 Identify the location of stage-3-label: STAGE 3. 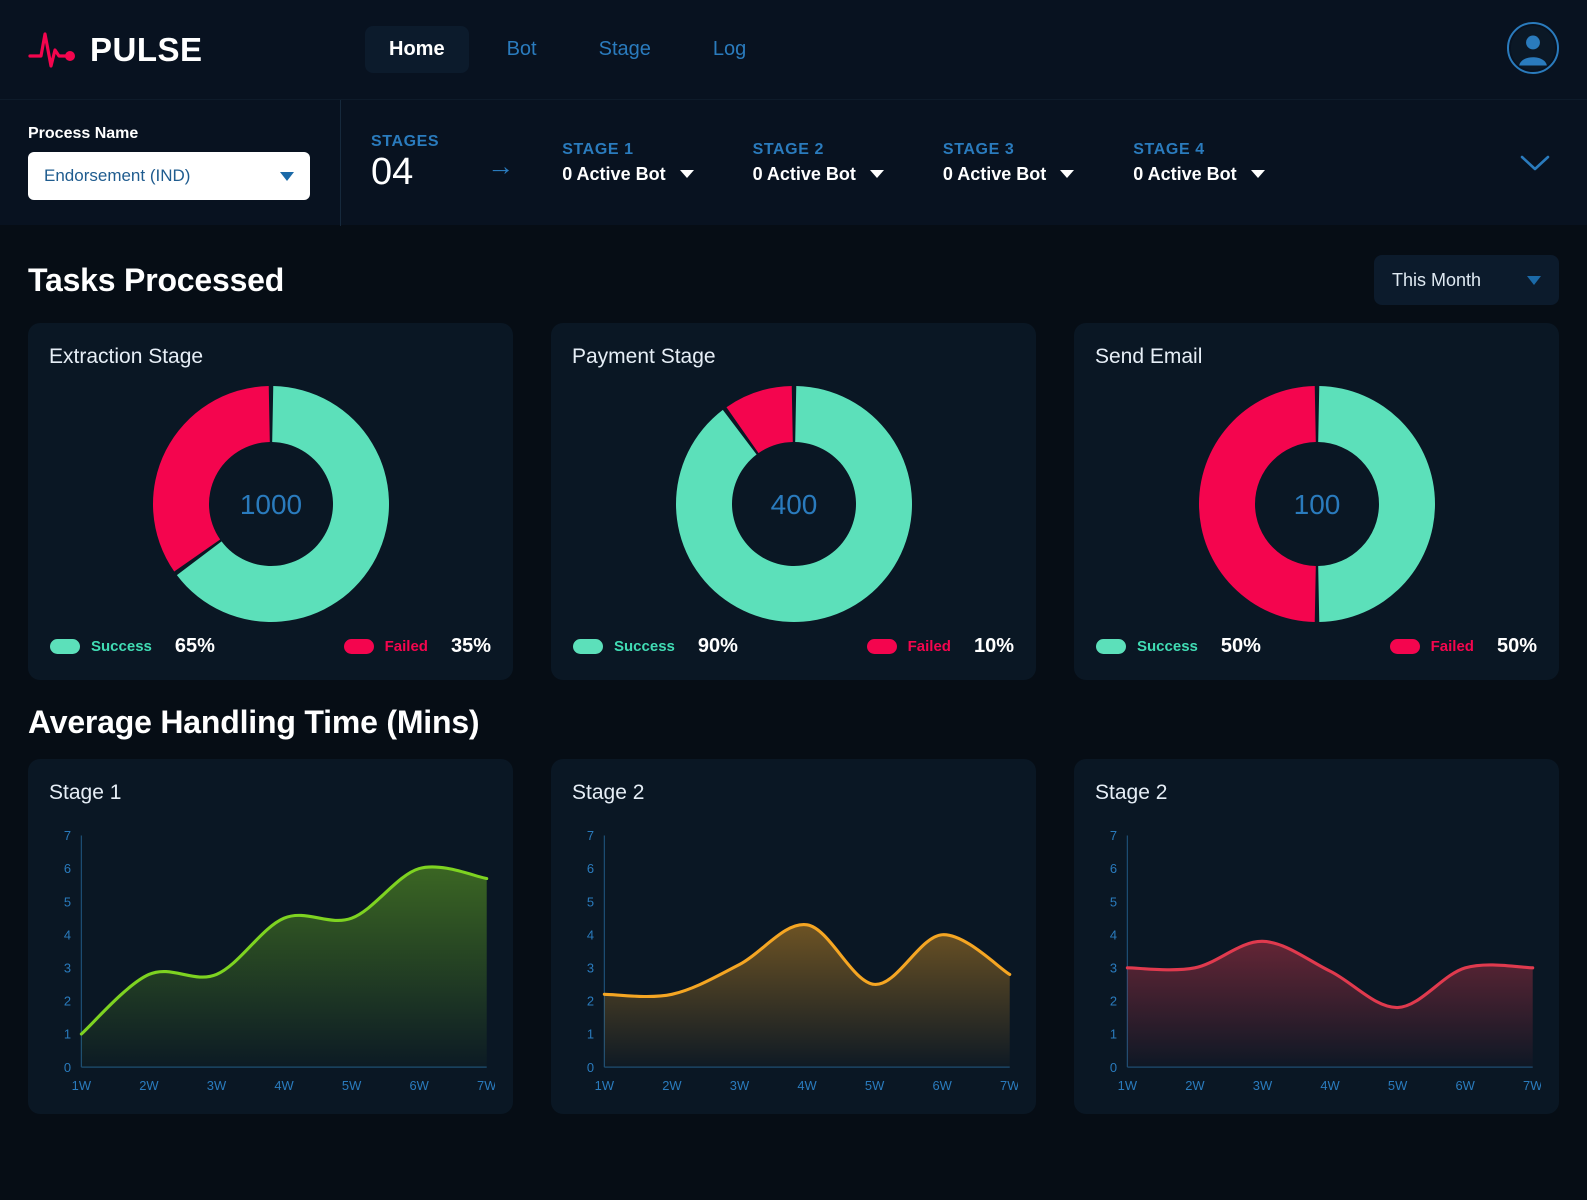
(978, 149).